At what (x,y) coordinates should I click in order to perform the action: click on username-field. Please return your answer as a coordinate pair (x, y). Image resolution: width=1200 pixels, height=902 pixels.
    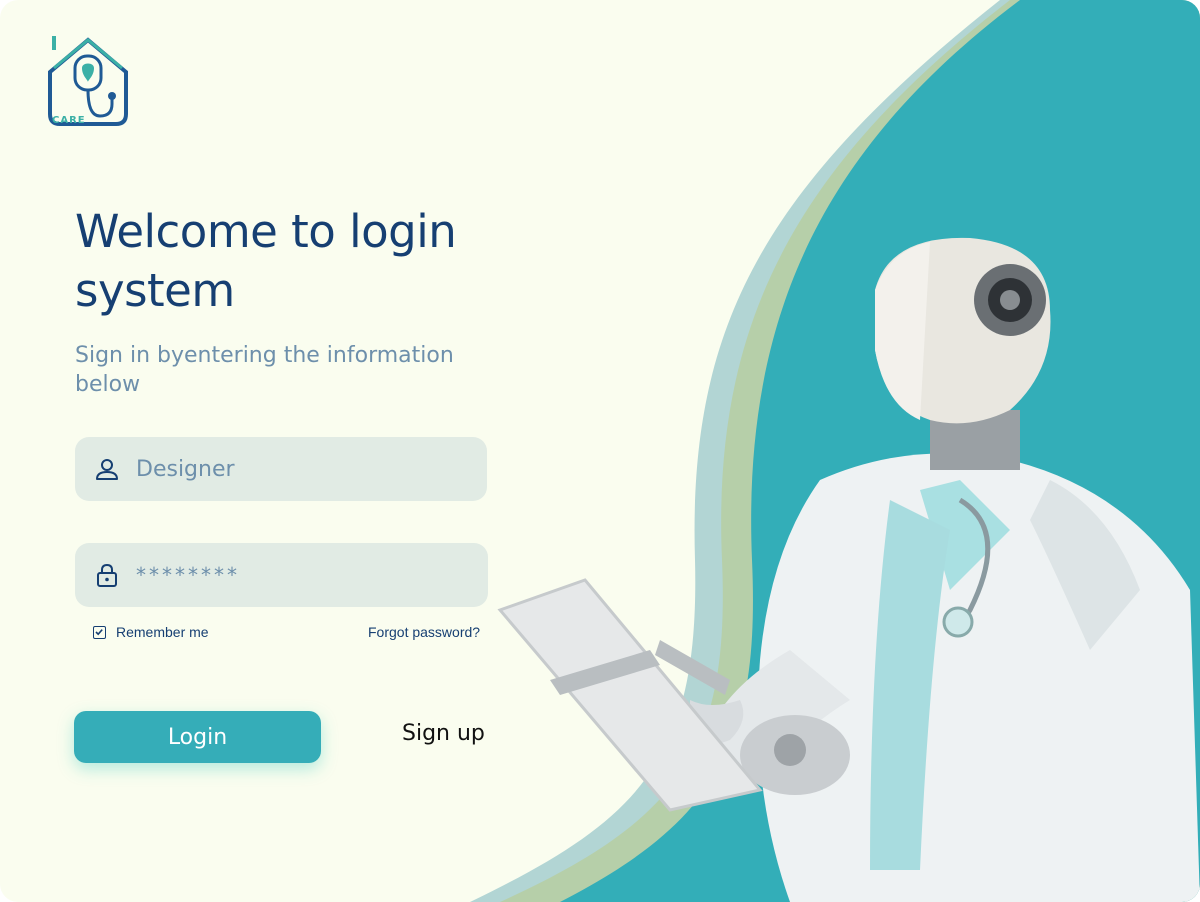
    Looking at the image, I should click on (281, 469).